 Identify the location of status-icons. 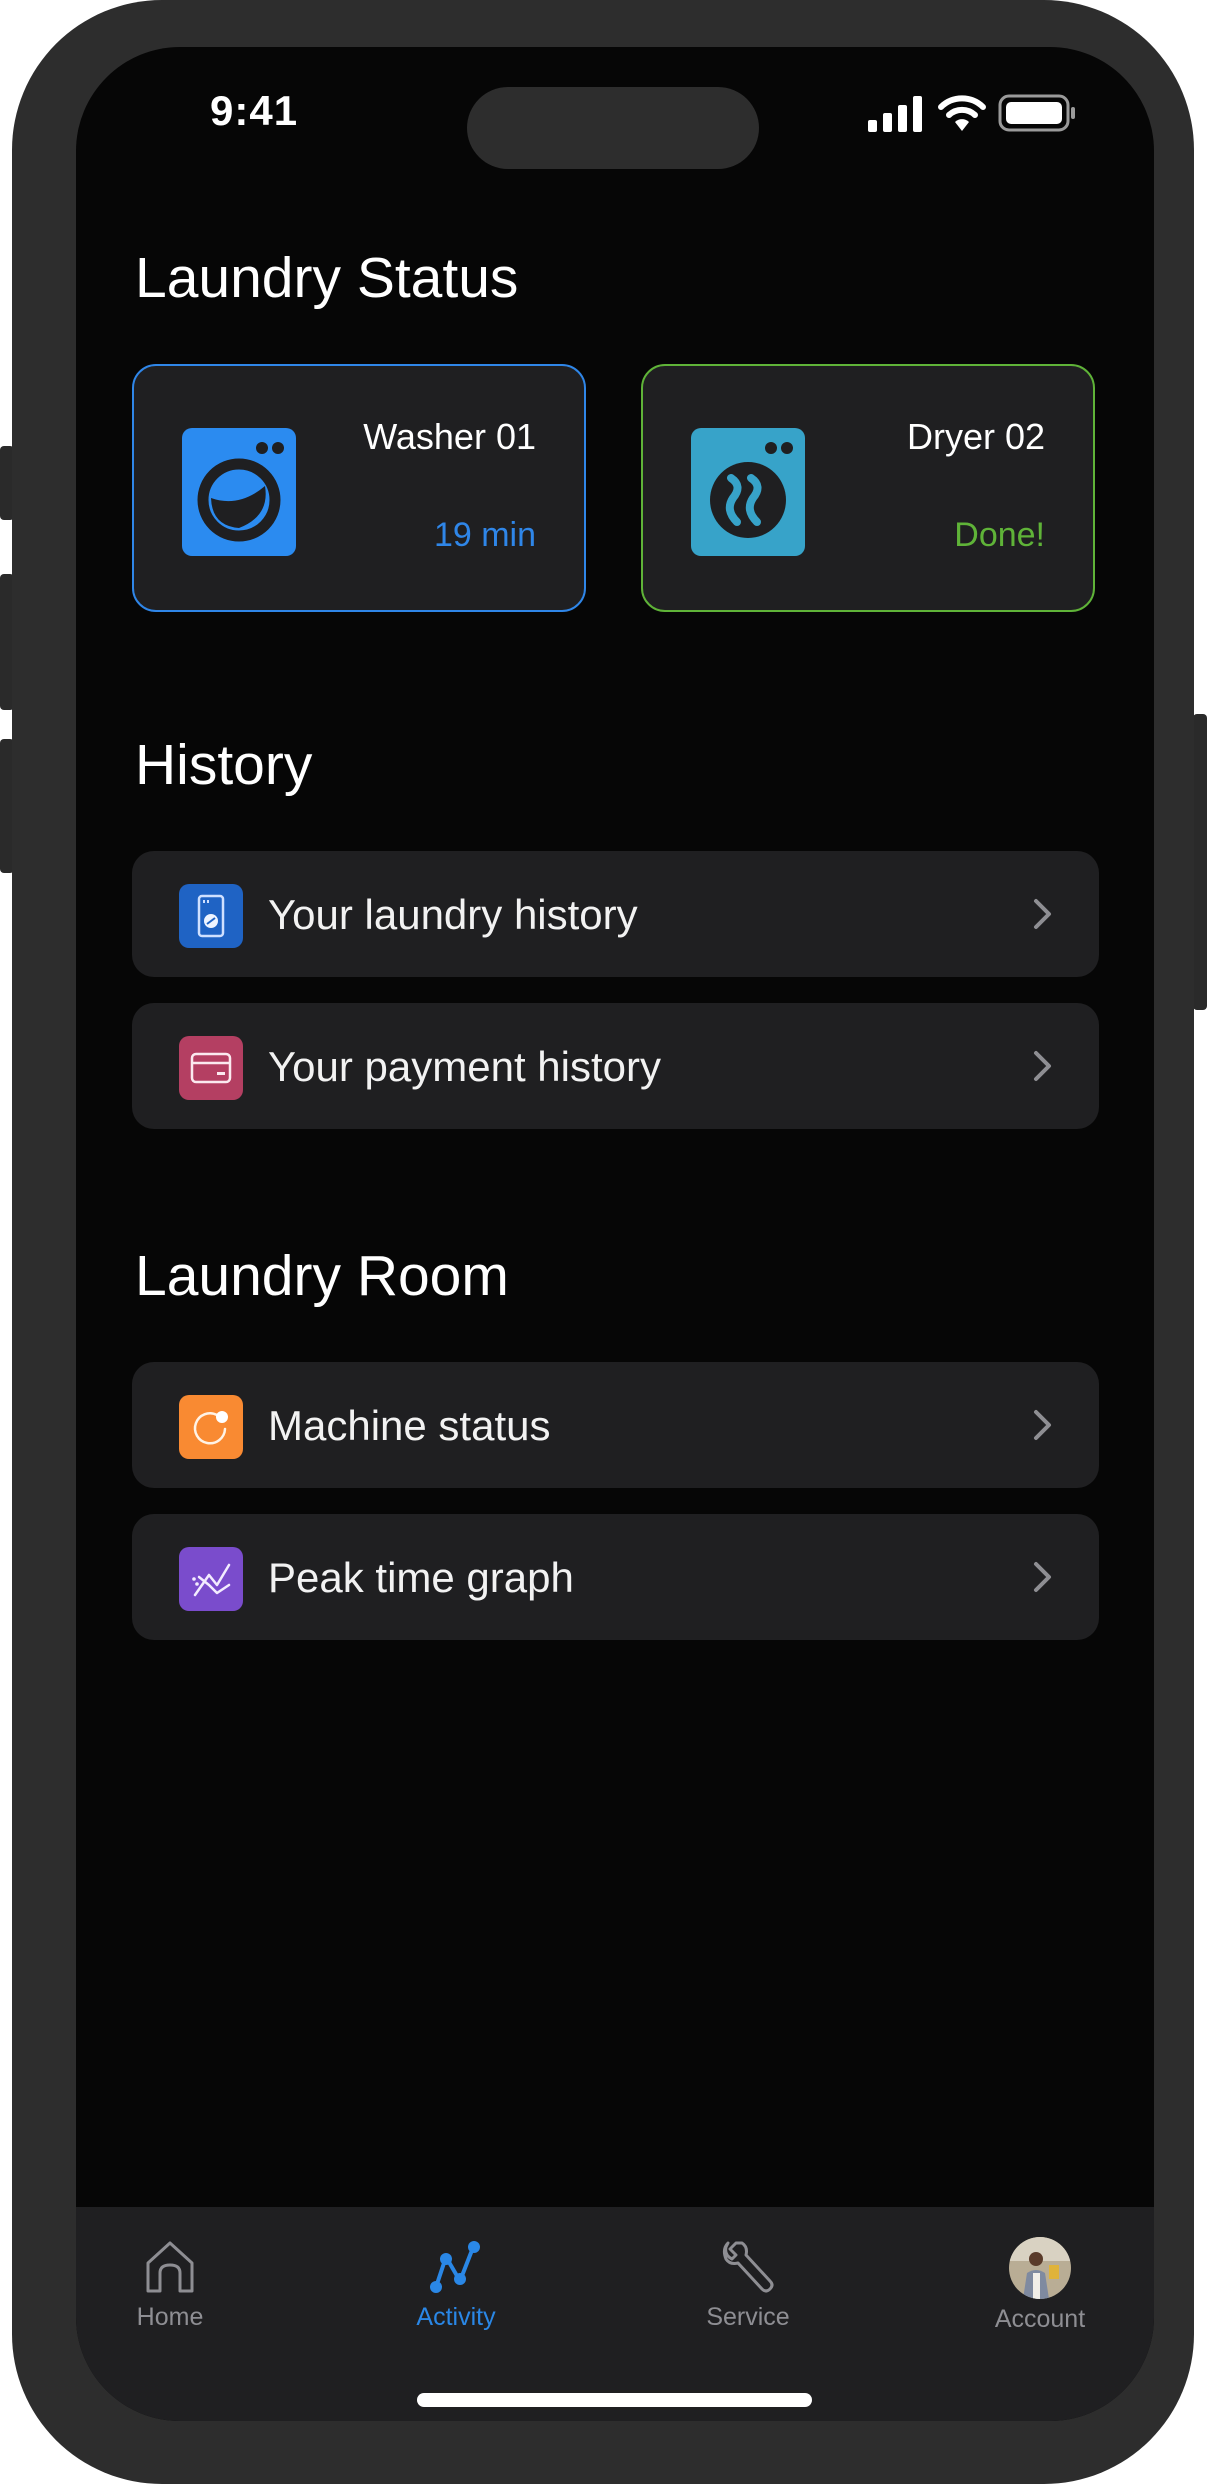
(973, 113).